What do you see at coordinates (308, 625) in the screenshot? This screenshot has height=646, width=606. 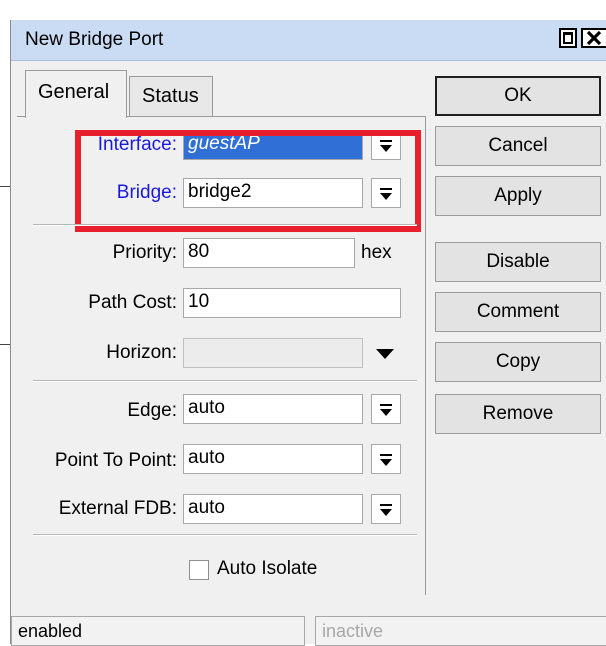 I see `status-bar: enabled inactive` at bounding box center [308, 625].